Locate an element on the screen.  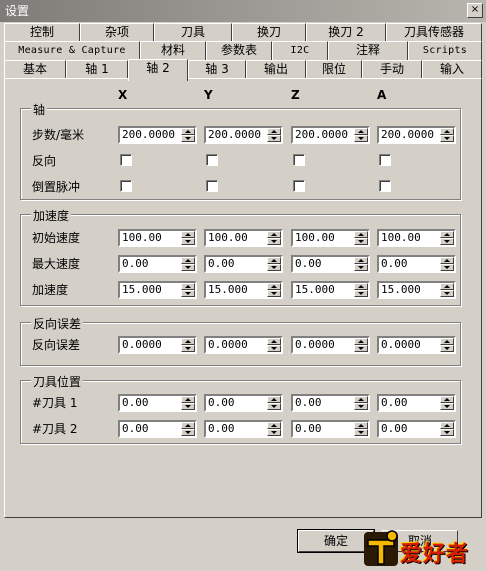
tool-1-z-input: 0.00 is located at coordinates (330, 403).